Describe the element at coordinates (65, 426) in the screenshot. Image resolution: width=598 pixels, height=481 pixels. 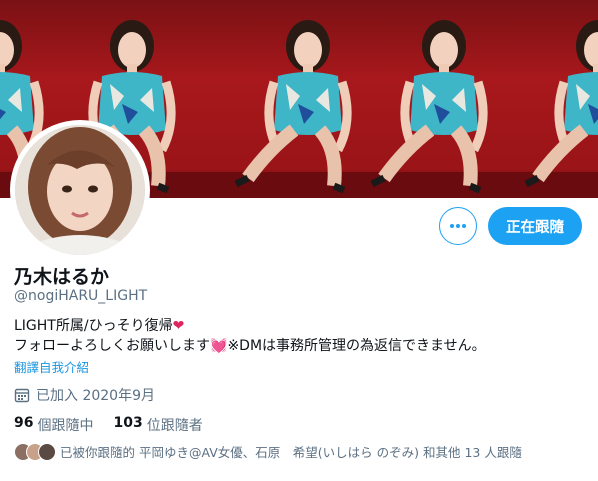
I see `following-label: 個跟隨中` at that location.